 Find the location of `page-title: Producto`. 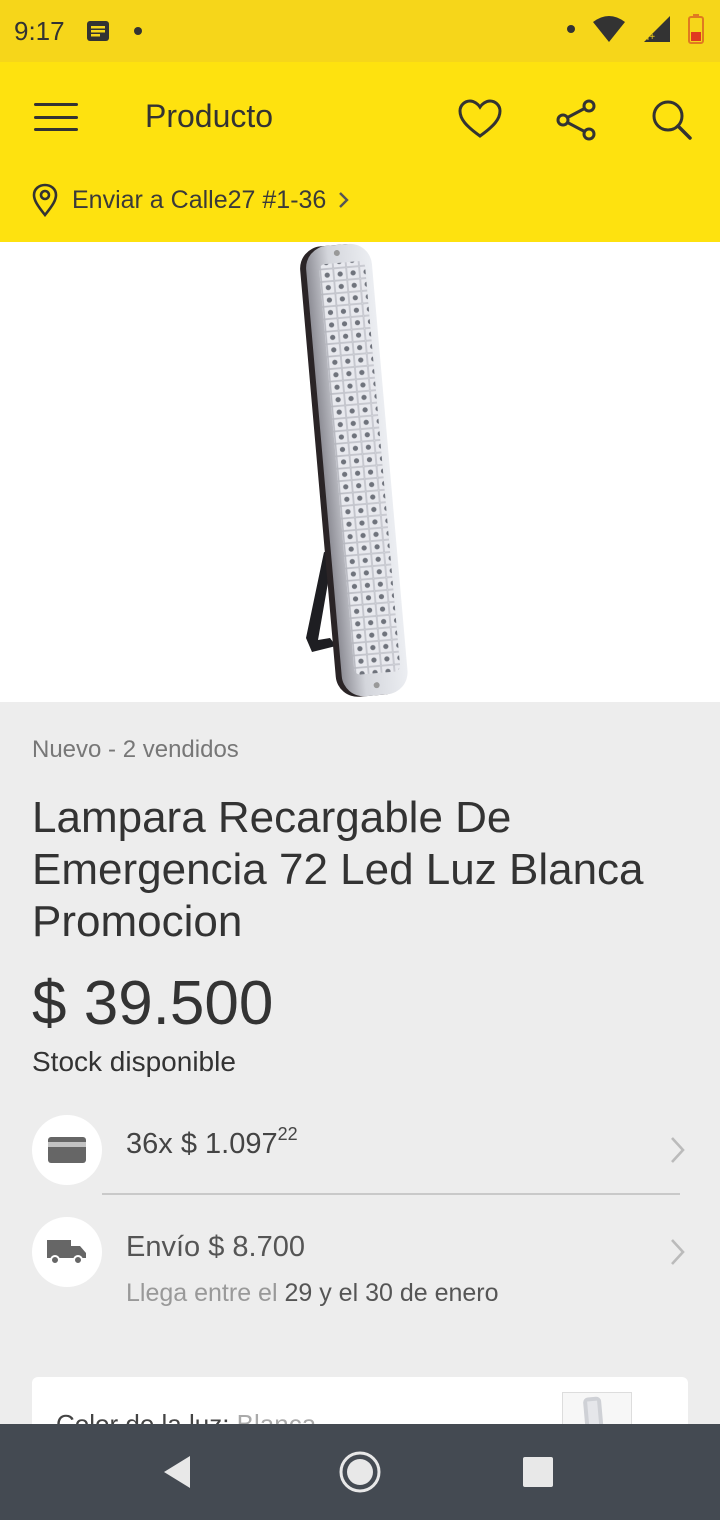

page-title: Producto is located at coordinates (209, 116).